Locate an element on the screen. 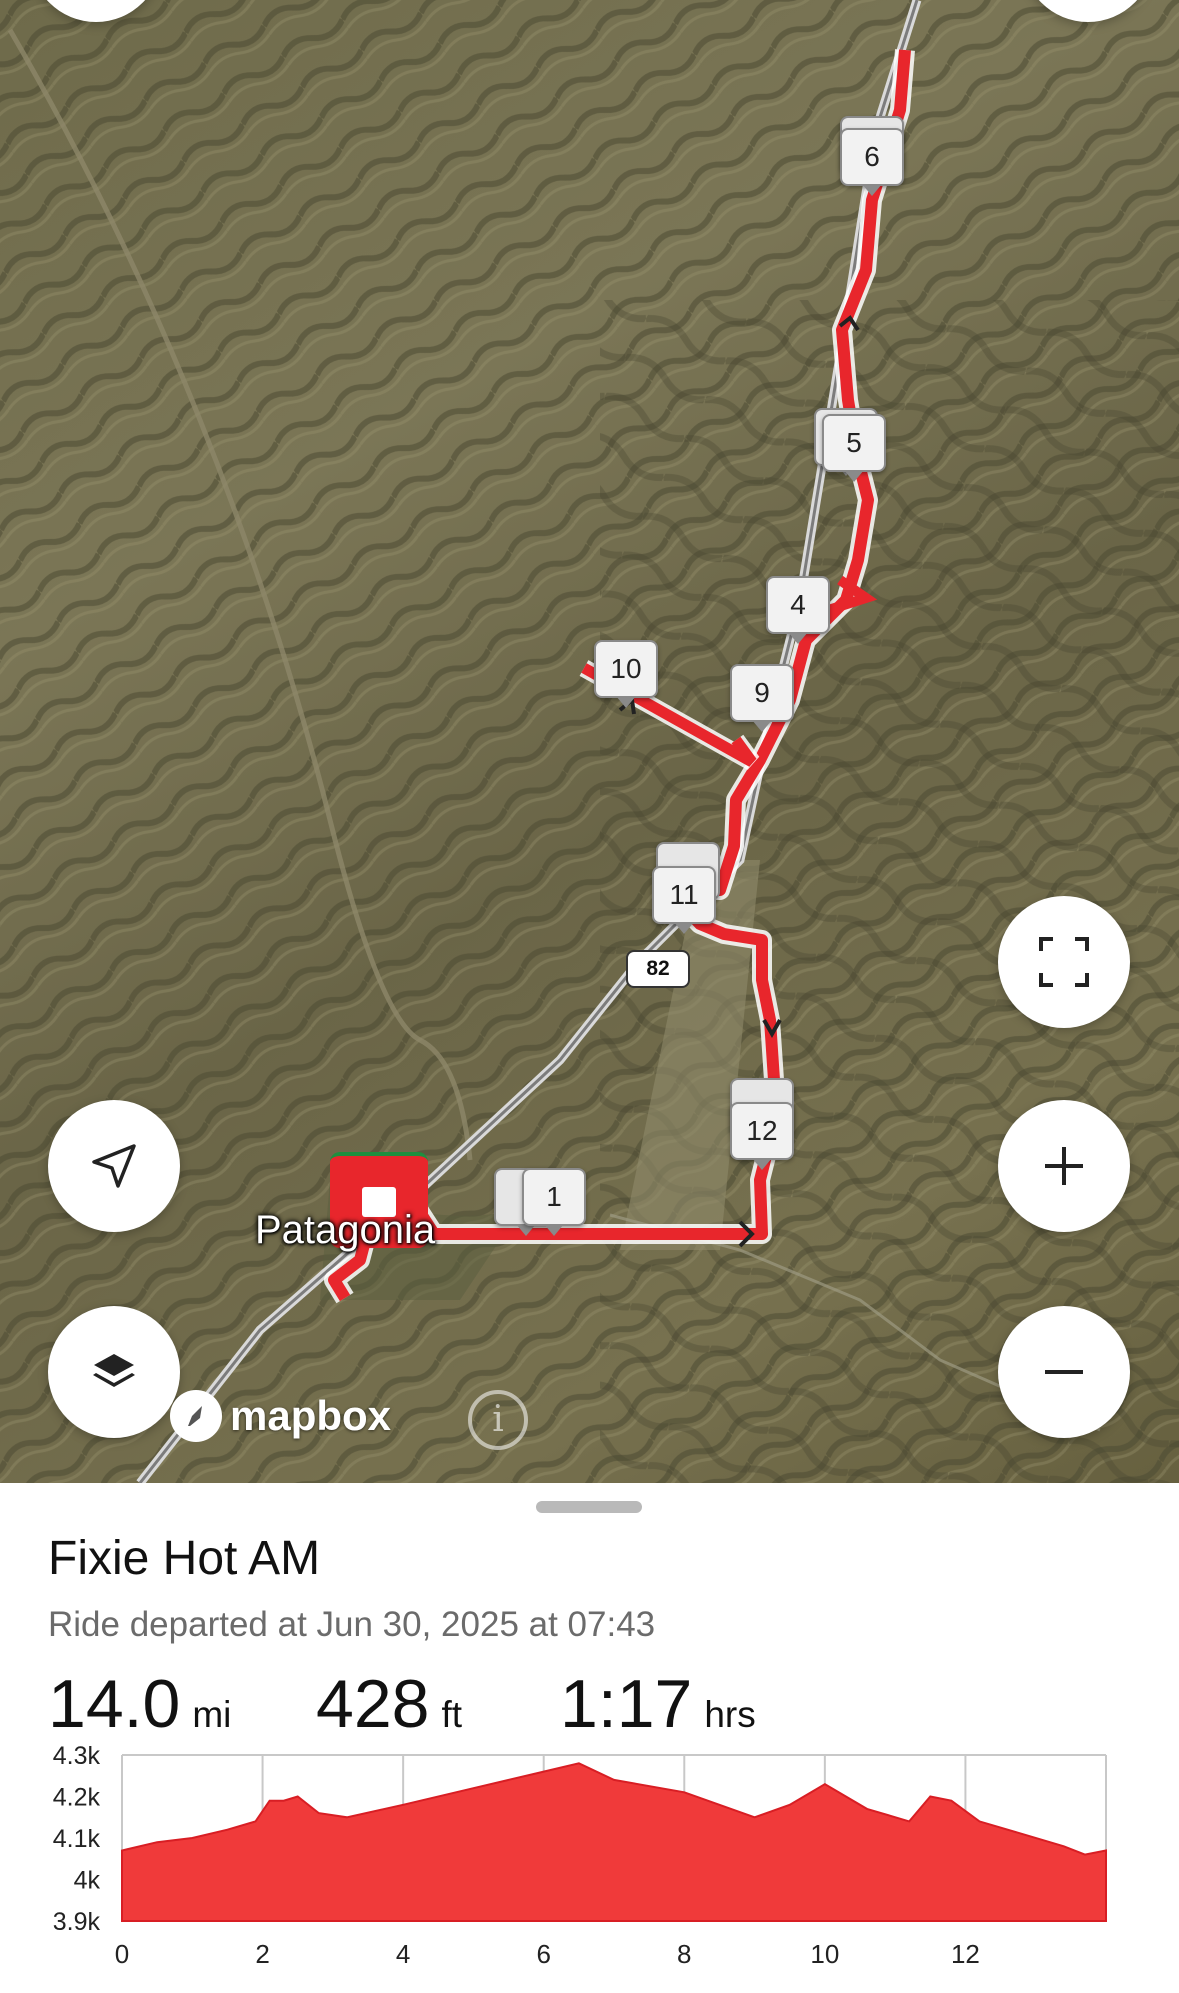 This screenshot has height=1993, width=1179. duration-stat: 1:17 hrs is located at coordinates (658, 1704).